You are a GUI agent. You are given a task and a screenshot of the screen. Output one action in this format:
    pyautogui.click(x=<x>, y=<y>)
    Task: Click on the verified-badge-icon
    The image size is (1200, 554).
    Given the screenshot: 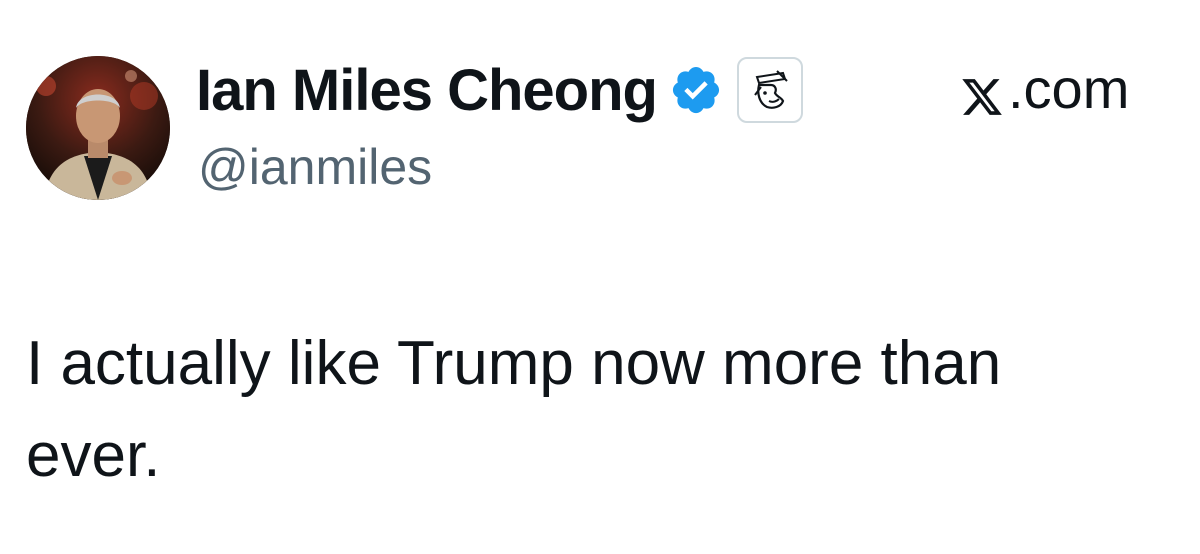 What is the action you would take?
    pyautogui.click(x=696, y=90)
    